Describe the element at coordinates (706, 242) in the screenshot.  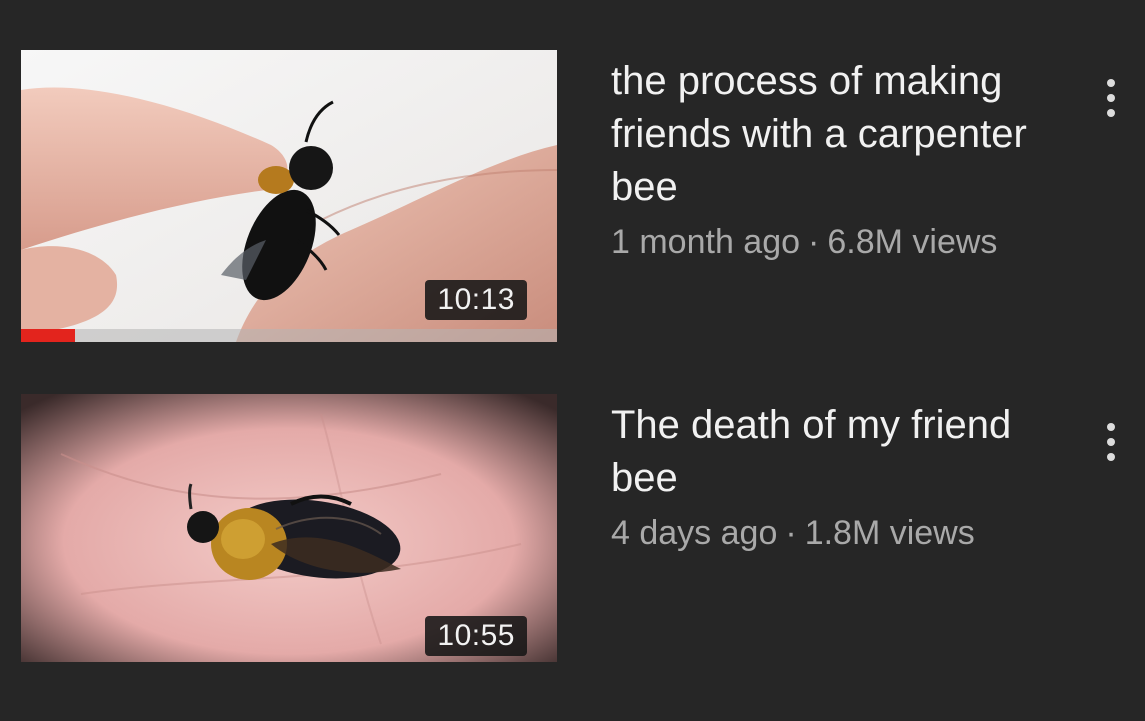
I see `video-age: 1 month ago` at that location.